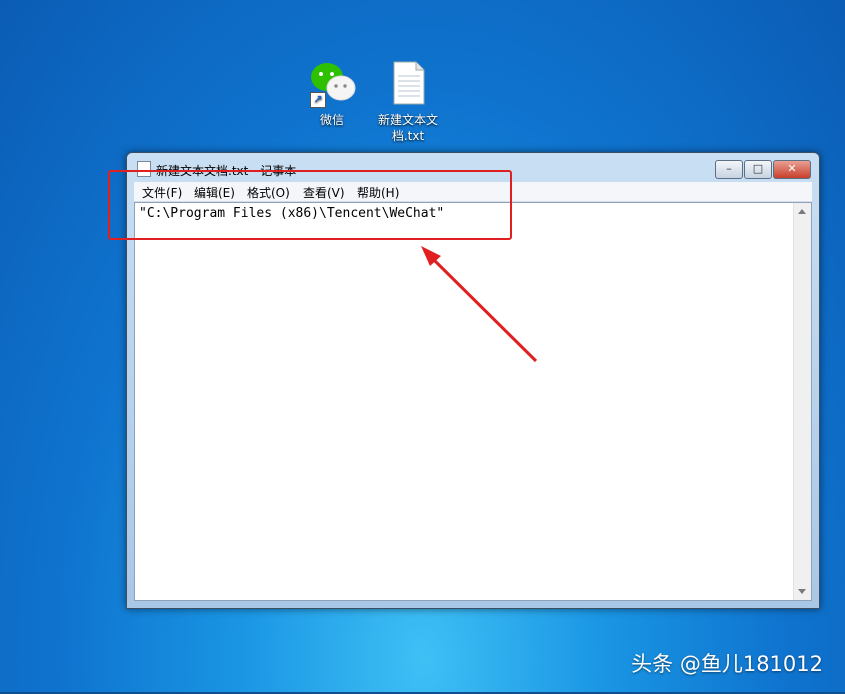 The height and width of the screenshot is (694, 845). Describe the element at coordinates (479, 304) in the screenshot. I see `annotation-arrow-icon` at that location.